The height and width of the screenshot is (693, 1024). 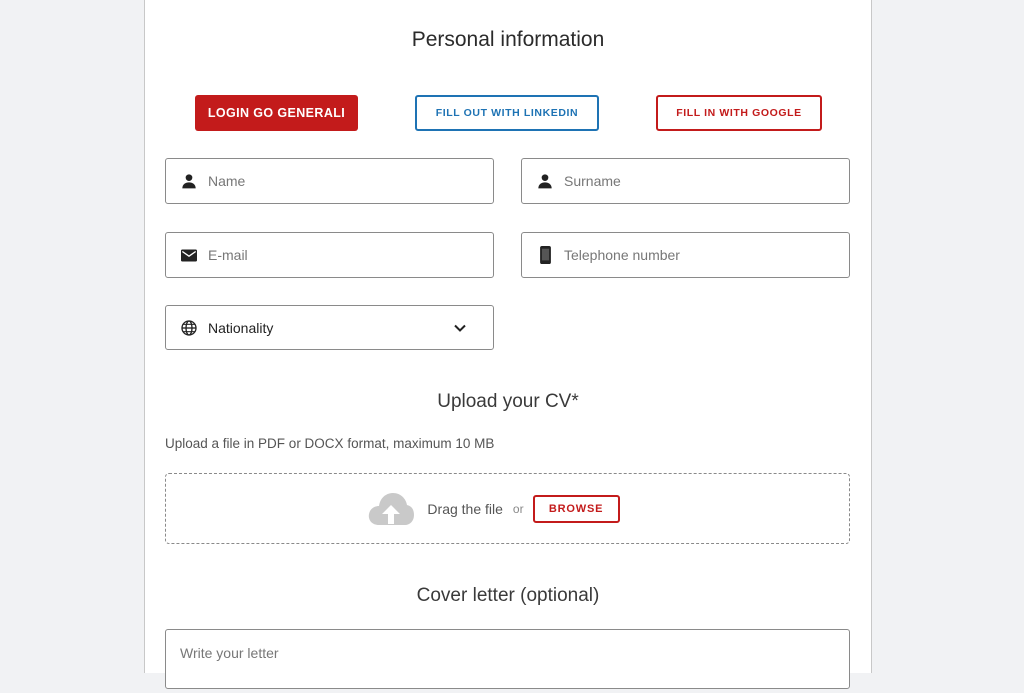 I want to click on telephone-field, so click(x=685, y=255).